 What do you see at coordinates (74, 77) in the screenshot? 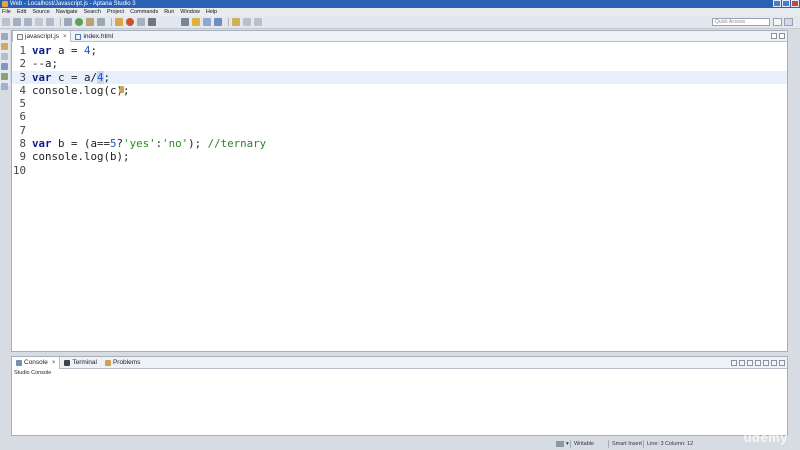
I see `code-text: c = a/` at bounding box center [74, 77].